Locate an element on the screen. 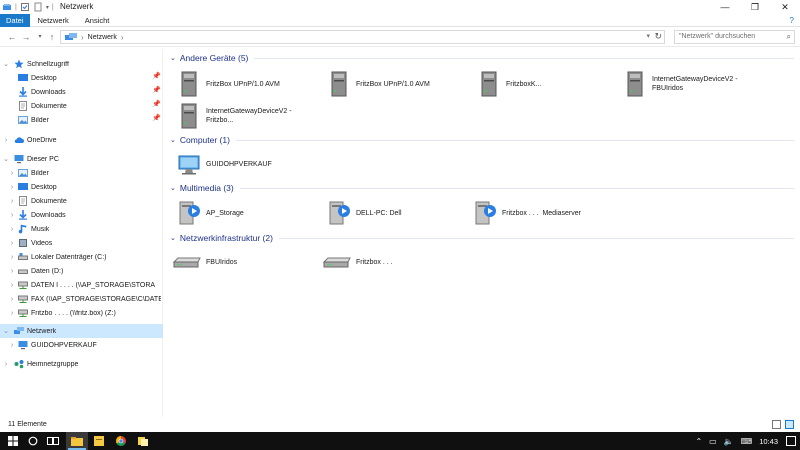 The width and height of the screenshot is (800, 450). address-bar: › Netzwerk › ▾ ↻ is located at coordinates (362, 37).